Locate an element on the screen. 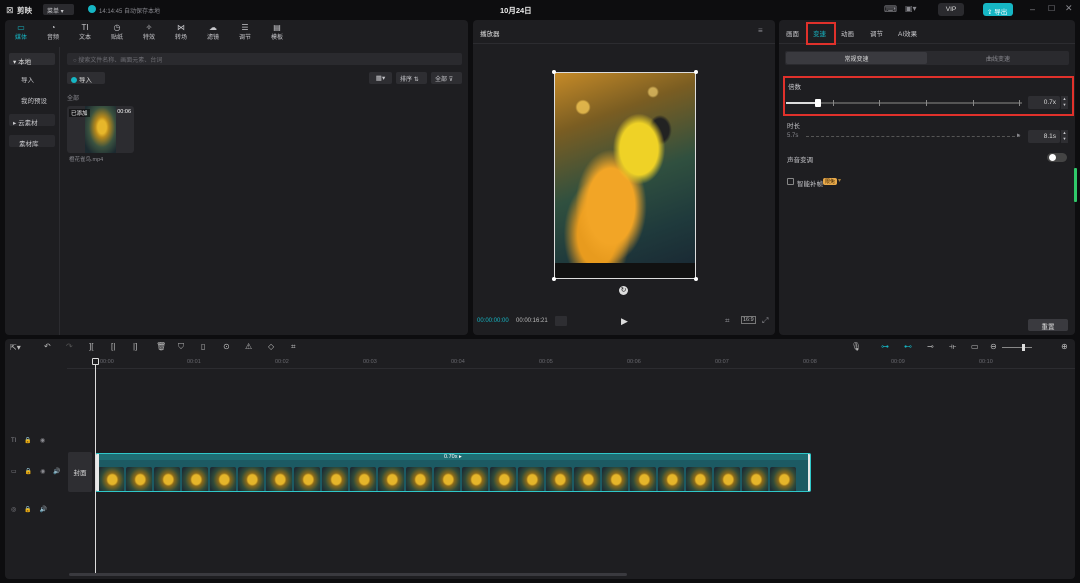  minimize-icon: – is located at coordinates (1032, 9).